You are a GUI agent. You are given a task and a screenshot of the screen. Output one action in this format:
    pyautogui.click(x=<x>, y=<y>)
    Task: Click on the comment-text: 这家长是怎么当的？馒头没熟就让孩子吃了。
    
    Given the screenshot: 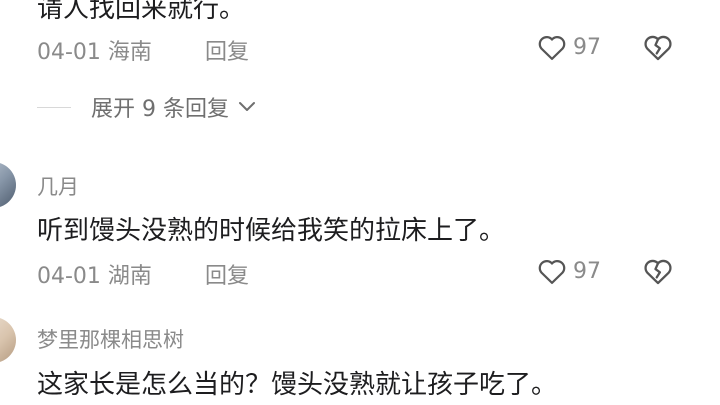 What is the action you would take?
    pyautogui.click(x=297, y=385)
    